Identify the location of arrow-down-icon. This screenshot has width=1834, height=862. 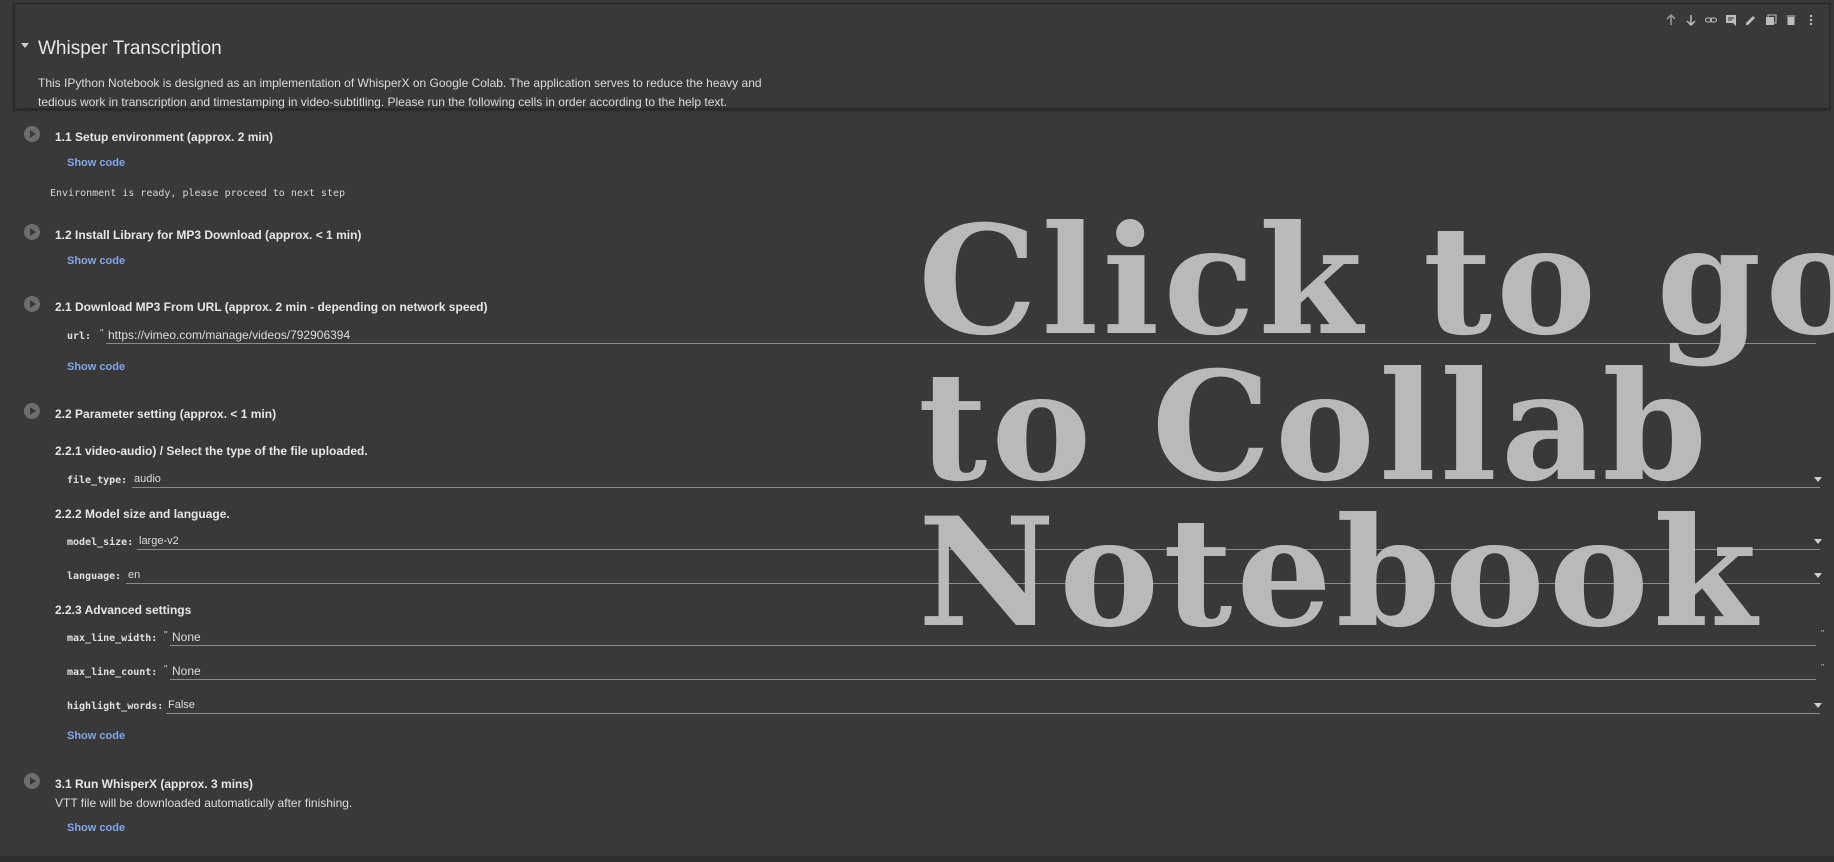
(1691, 20).